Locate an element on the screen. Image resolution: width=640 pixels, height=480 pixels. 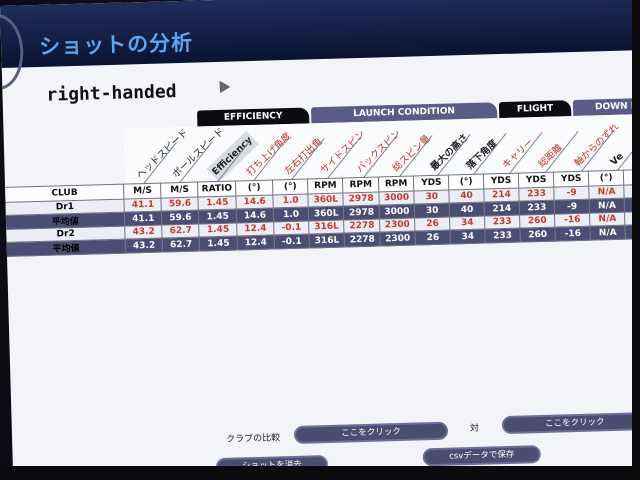
mouse-pointer-icon is located at coordinates (222, 85).